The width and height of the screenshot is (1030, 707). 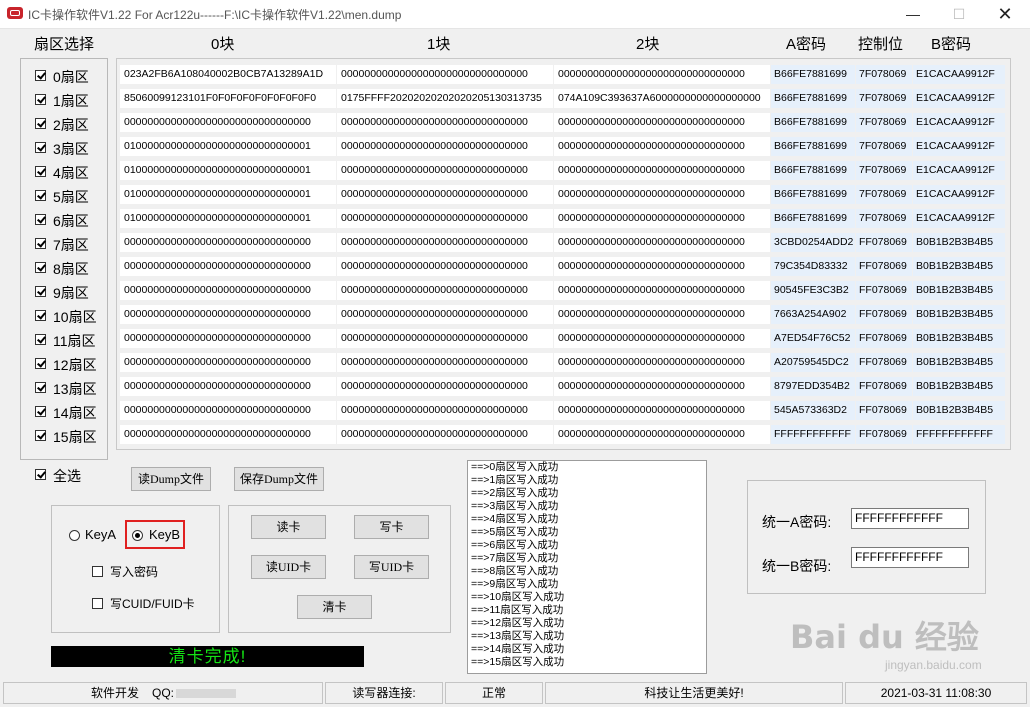 I want to click on key-a-cell: 7663A254A902, so click(x=813, y=314).